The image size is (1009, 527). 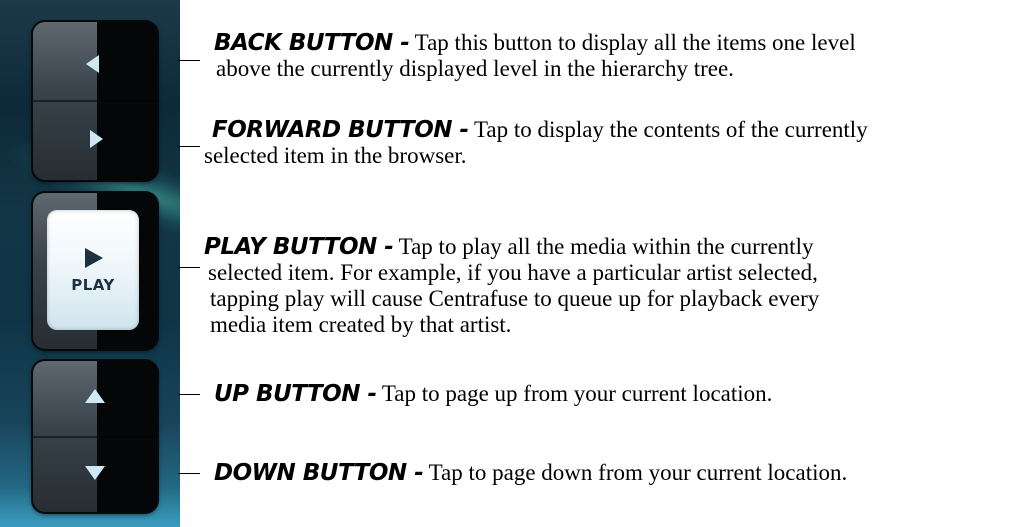 What do you see at coordinates (312, 43) in the screenshot?
I see `back-button-term: BACK BUTTON -` at bounding box center [312, 43].